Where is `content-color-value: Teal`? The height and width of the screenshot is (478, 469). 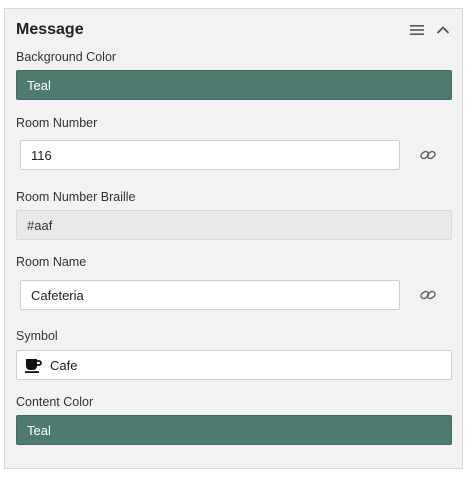
content-color-value: Teal is located at coordinates (39, 430).